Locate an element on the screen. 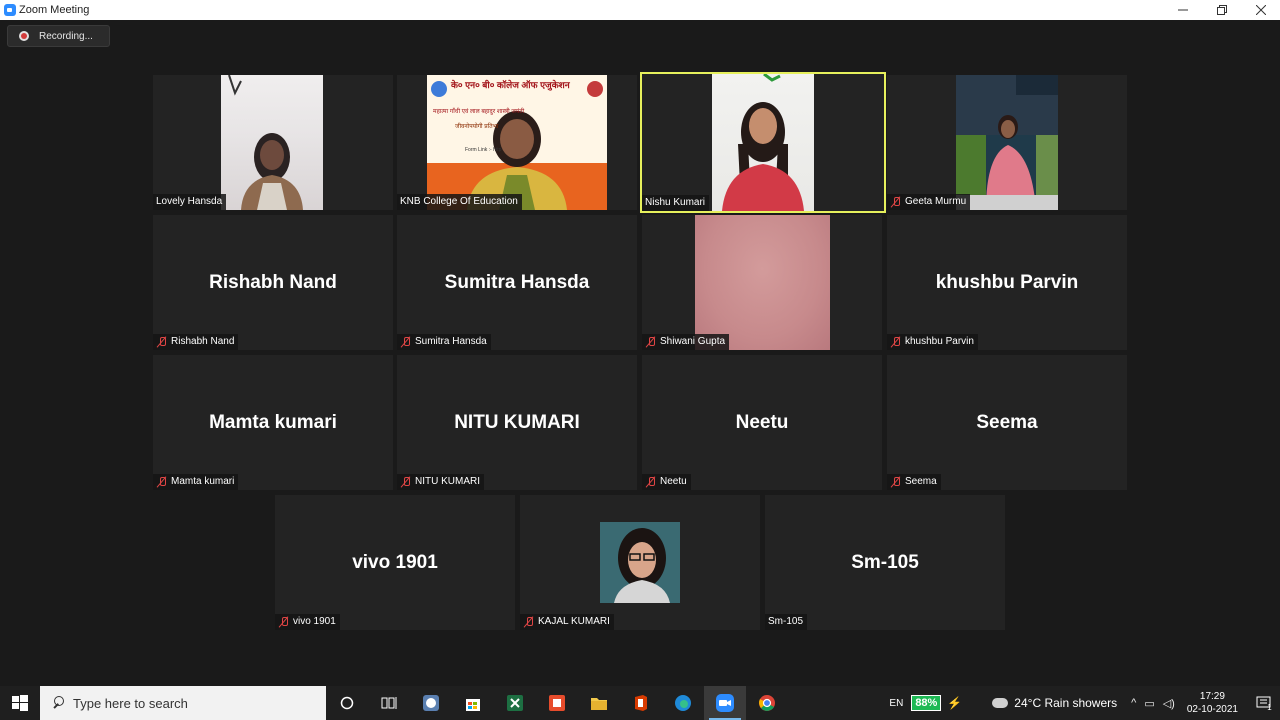 Image resolution: width=1280 pixels, height=720 pixels. participant-tile: Sm-105 Sm-105 is located at coordinates (885, 562).